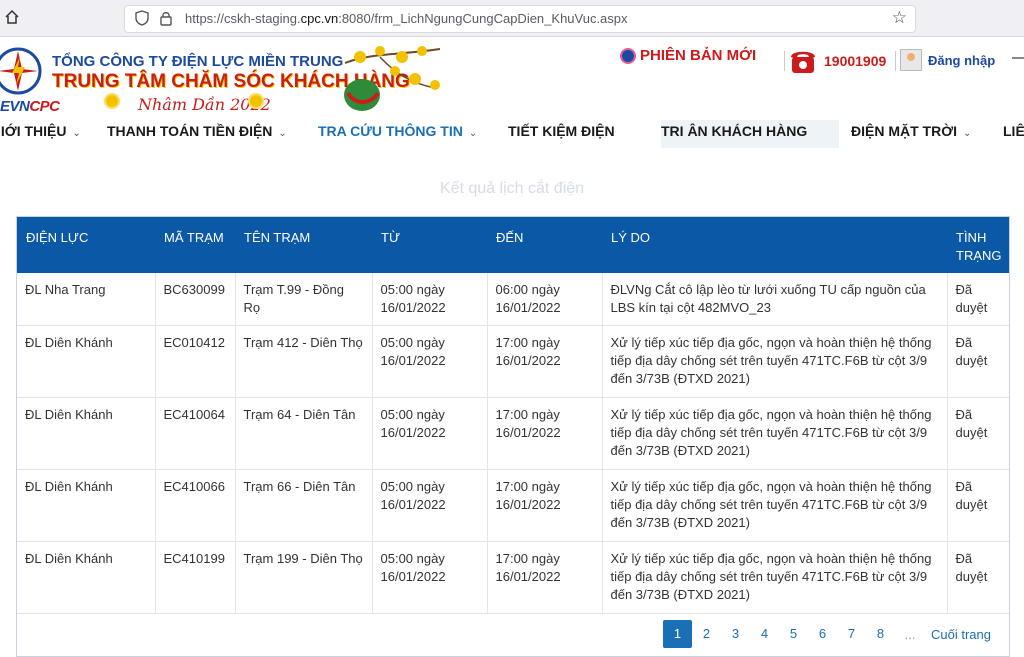 The height and width of the screenshot is (657, 1024). I want to click on page-4-button: 4, so click(764, 634).